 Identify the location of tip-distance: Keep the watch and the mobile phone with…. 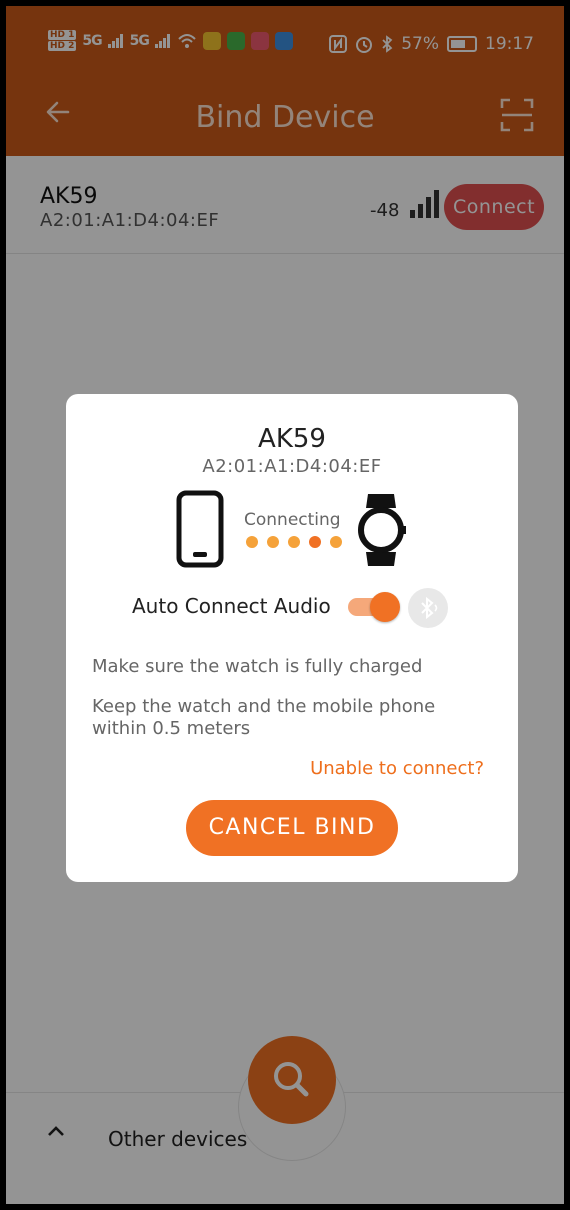
(264, 717).